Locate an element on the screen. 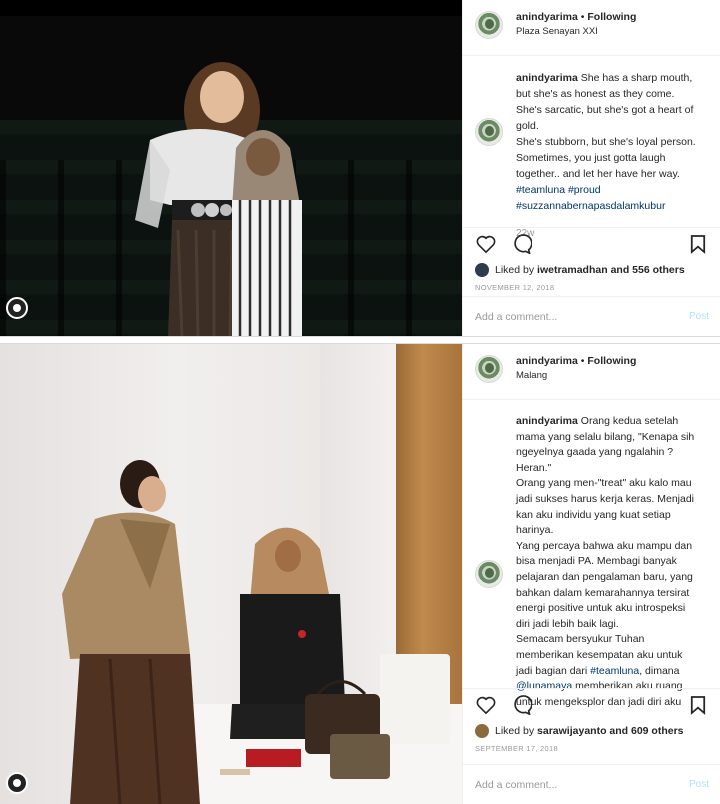 The image size is (720, 804). caption-text: , dimana is located at coordinates (659, 670).